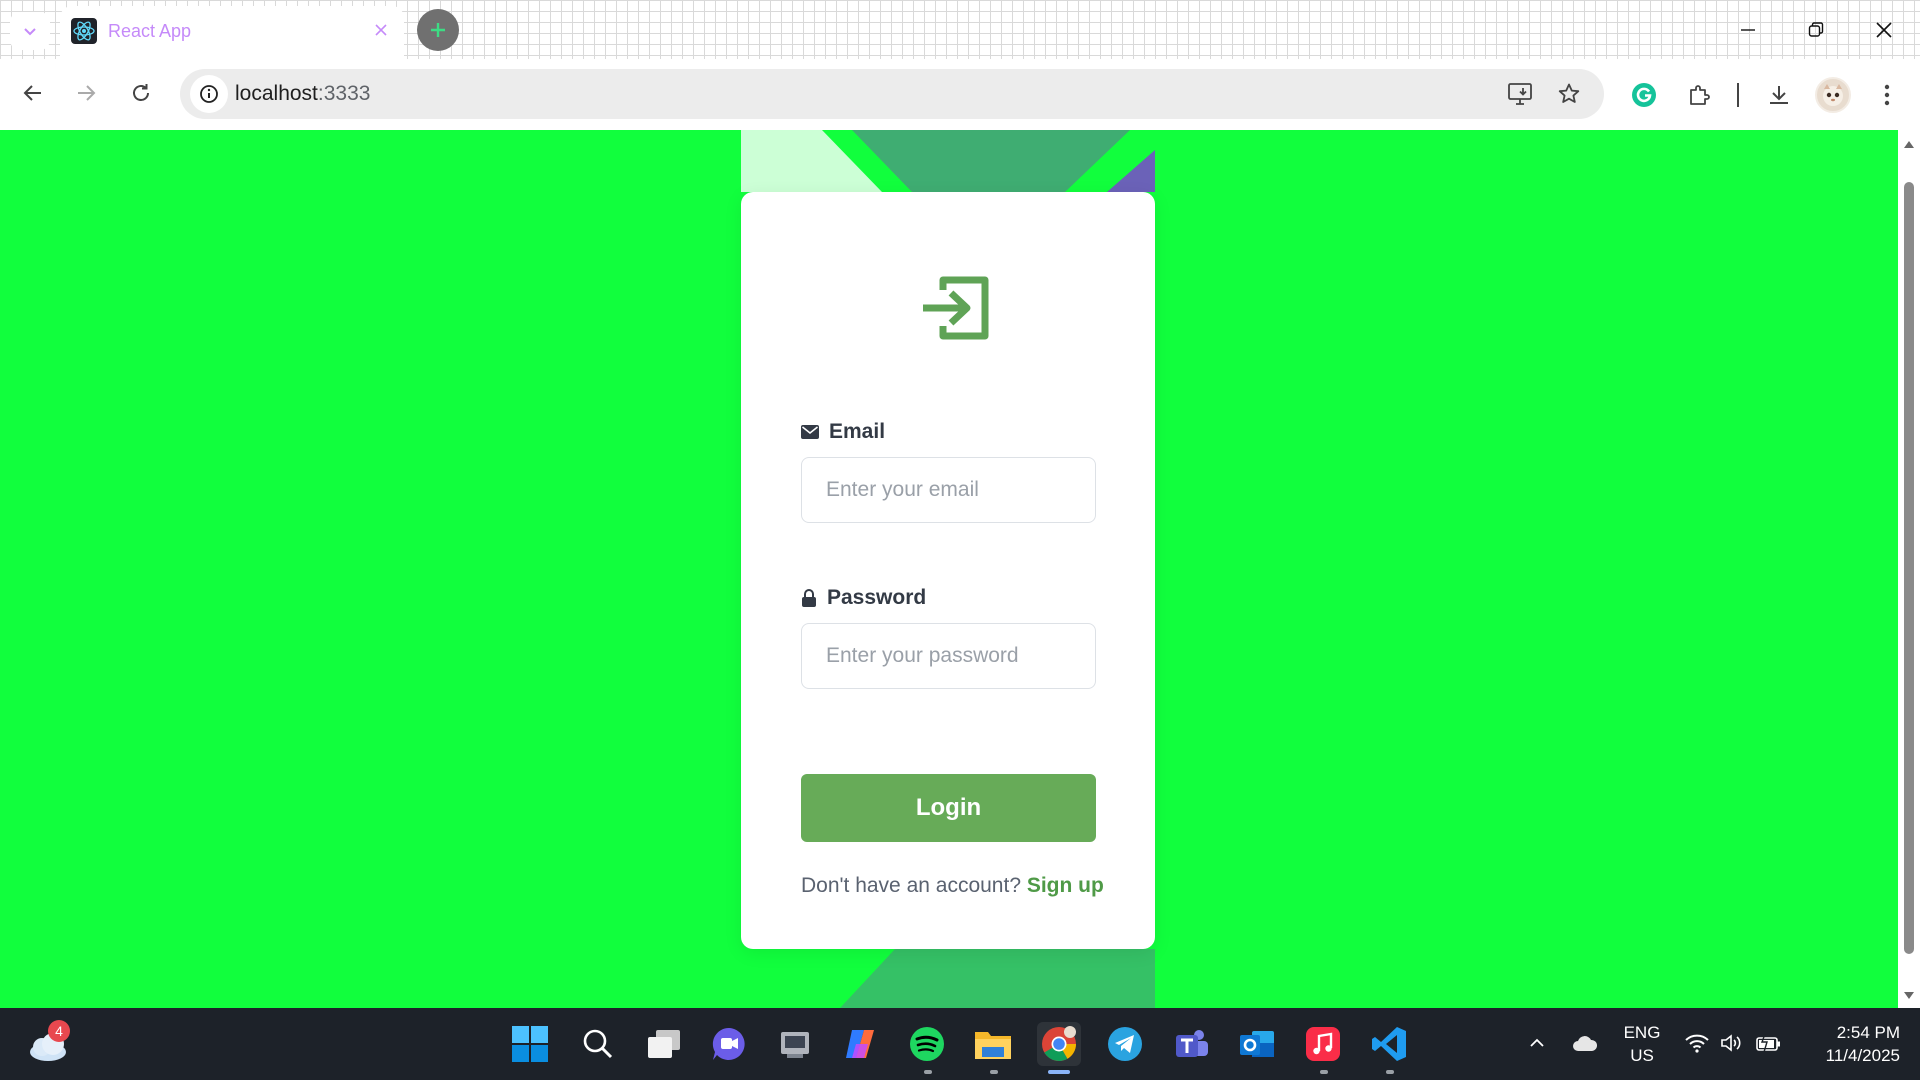  I want to click on taskbar-copilot, so click(860, 1044).